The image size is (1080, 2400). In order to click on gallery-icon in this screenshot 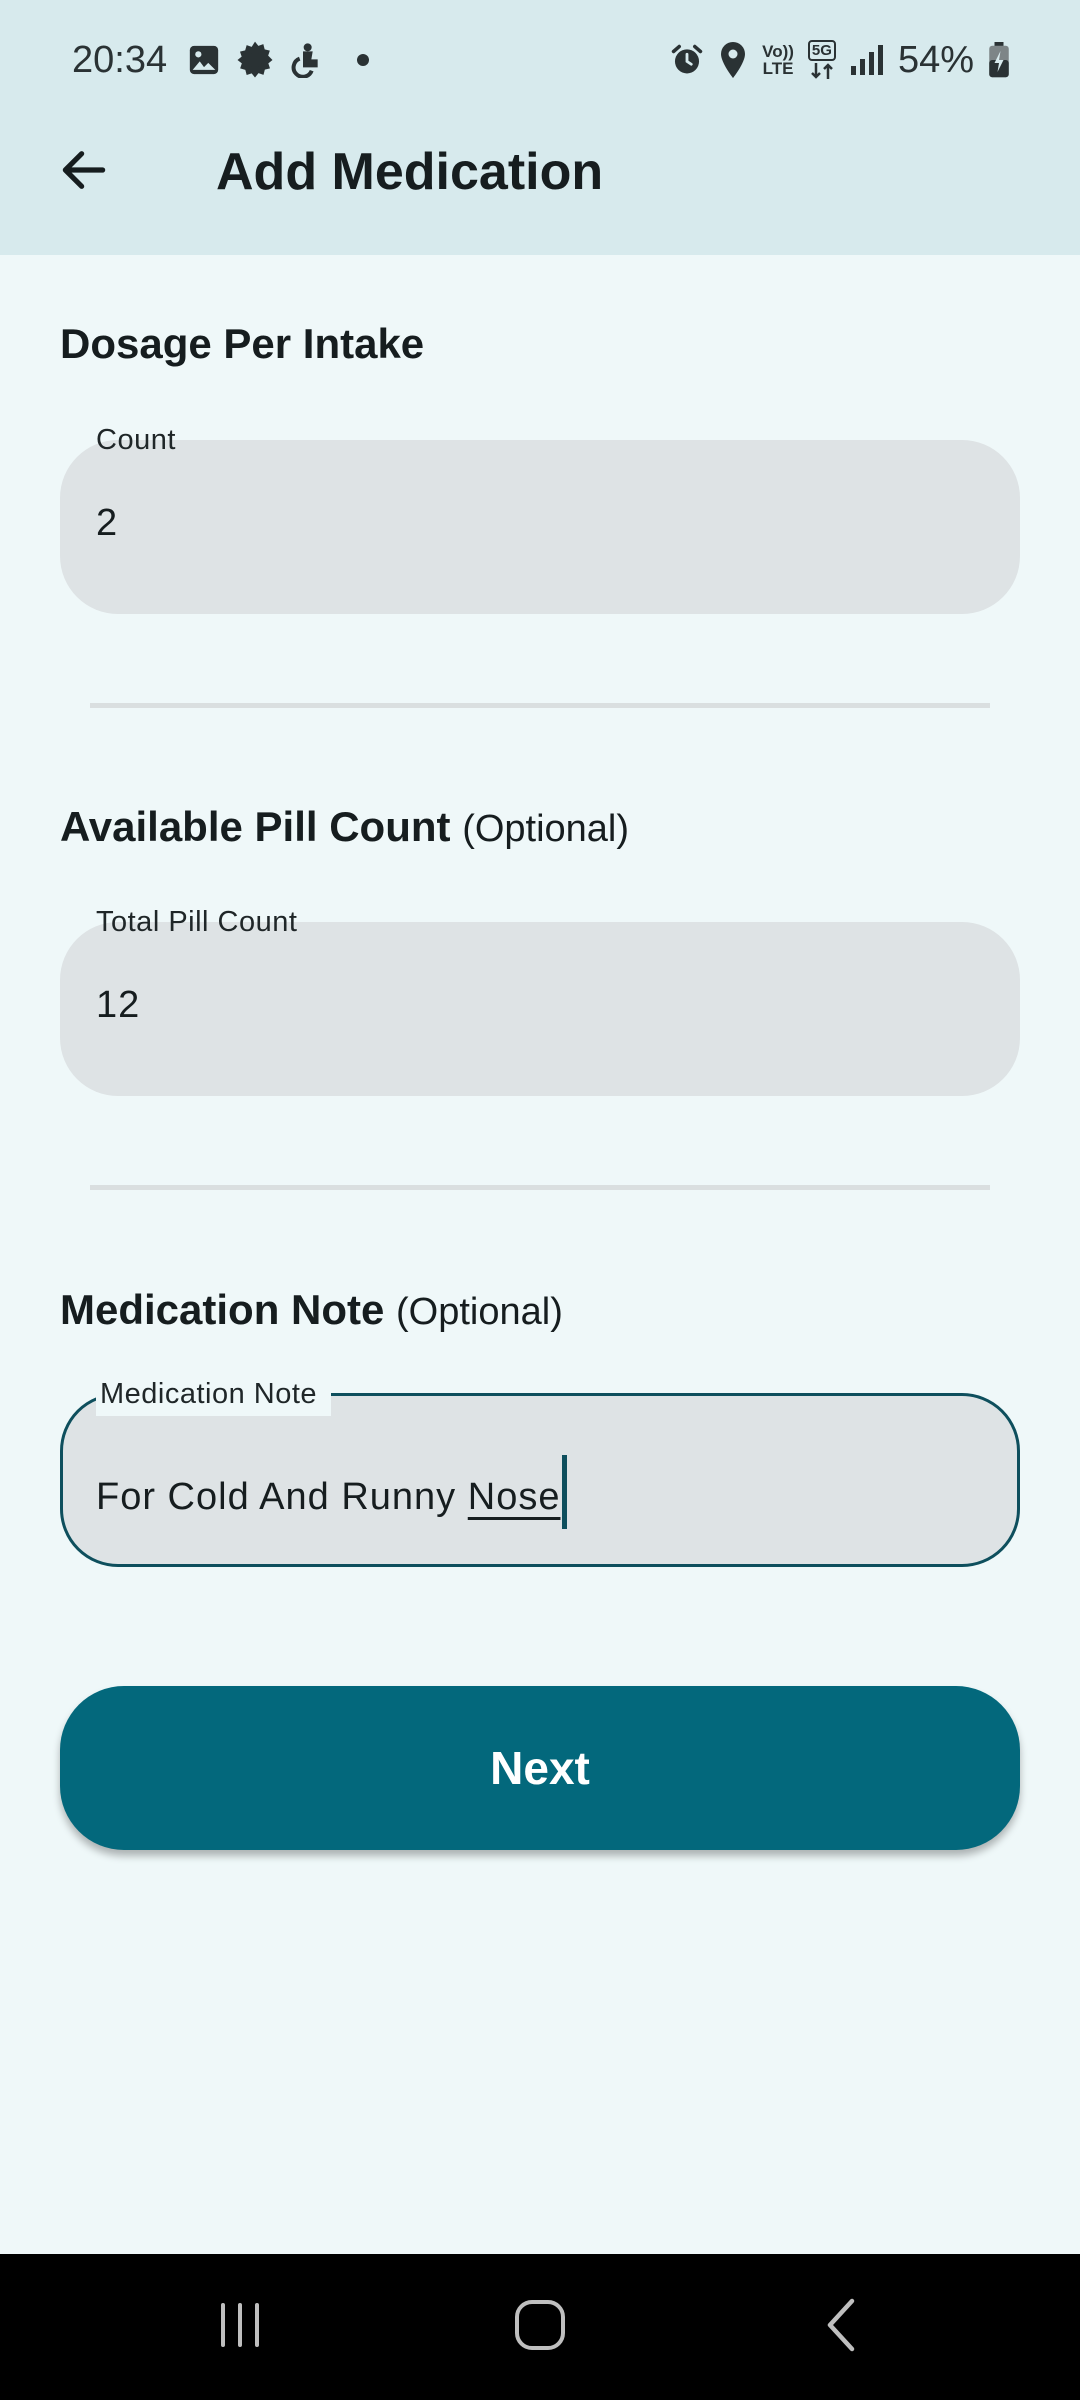, I will do `click(204, 60)`.